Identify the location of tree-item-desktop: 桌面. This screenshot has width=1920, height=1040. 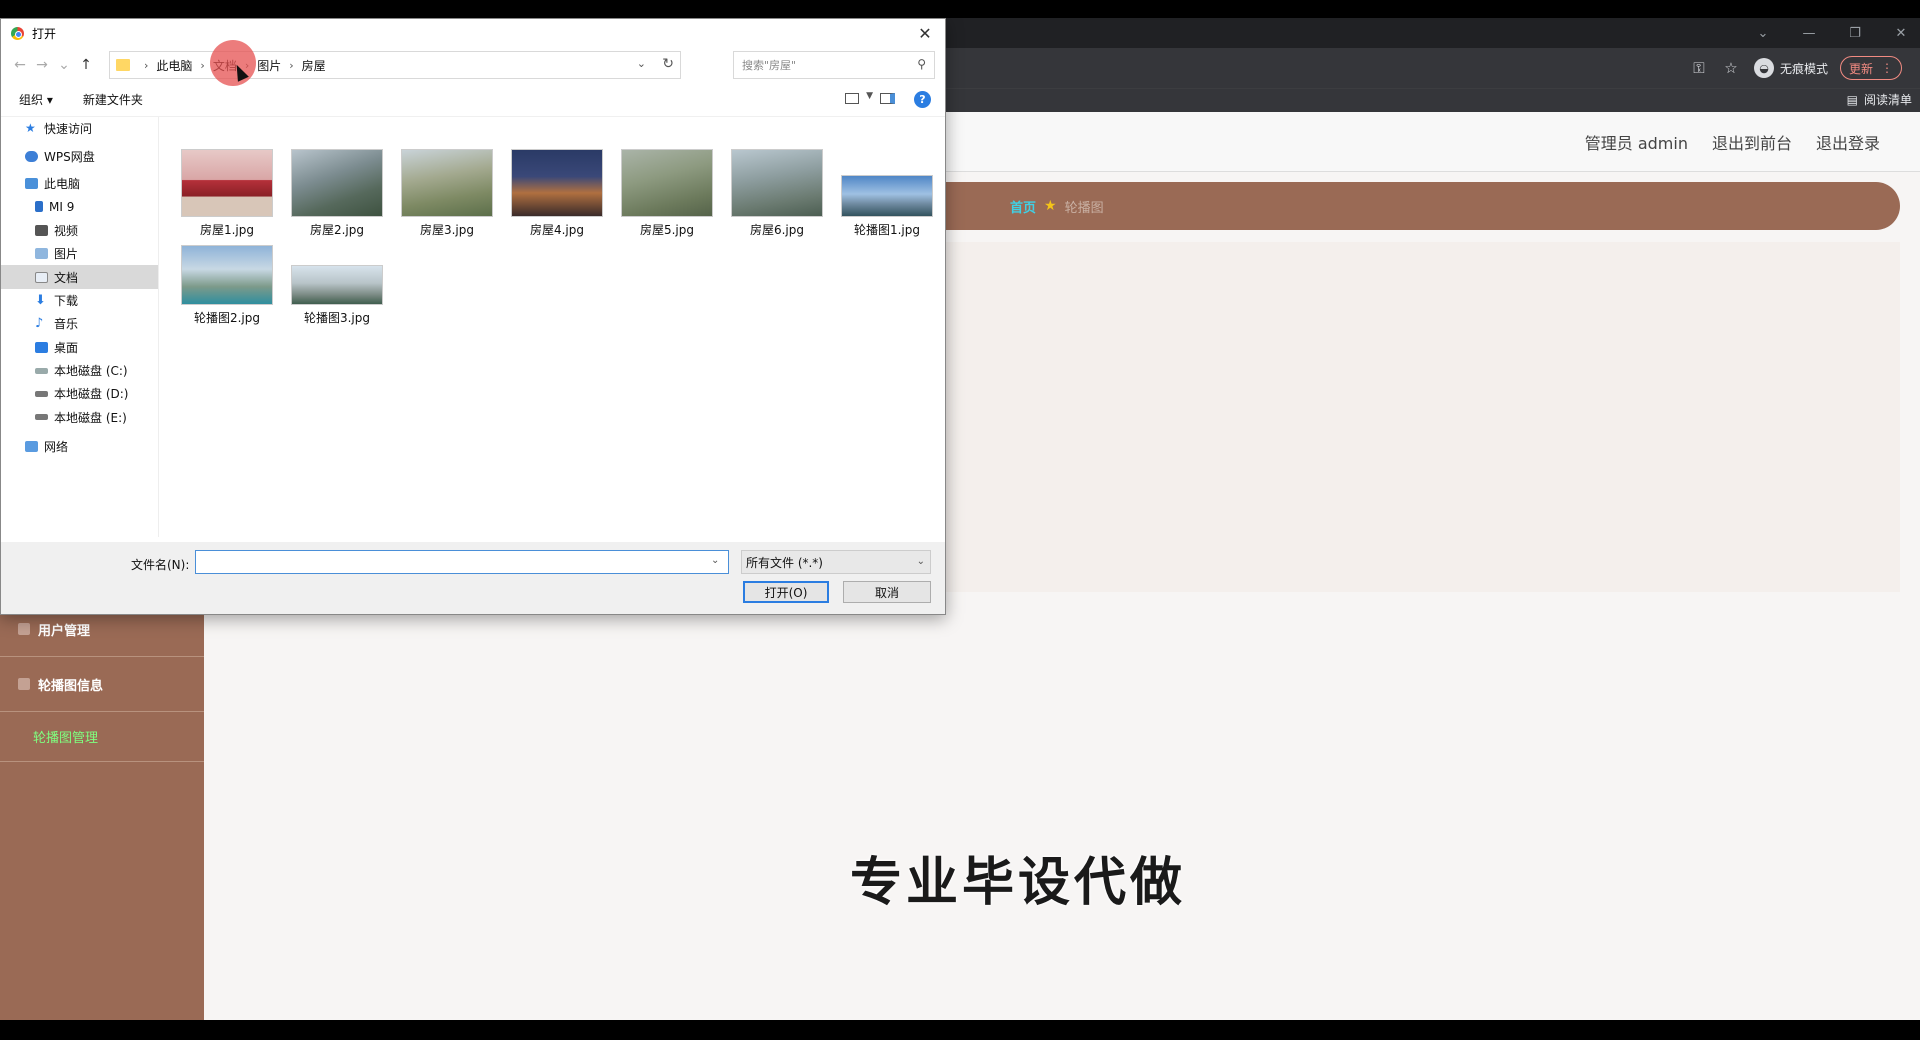
(79, 347).